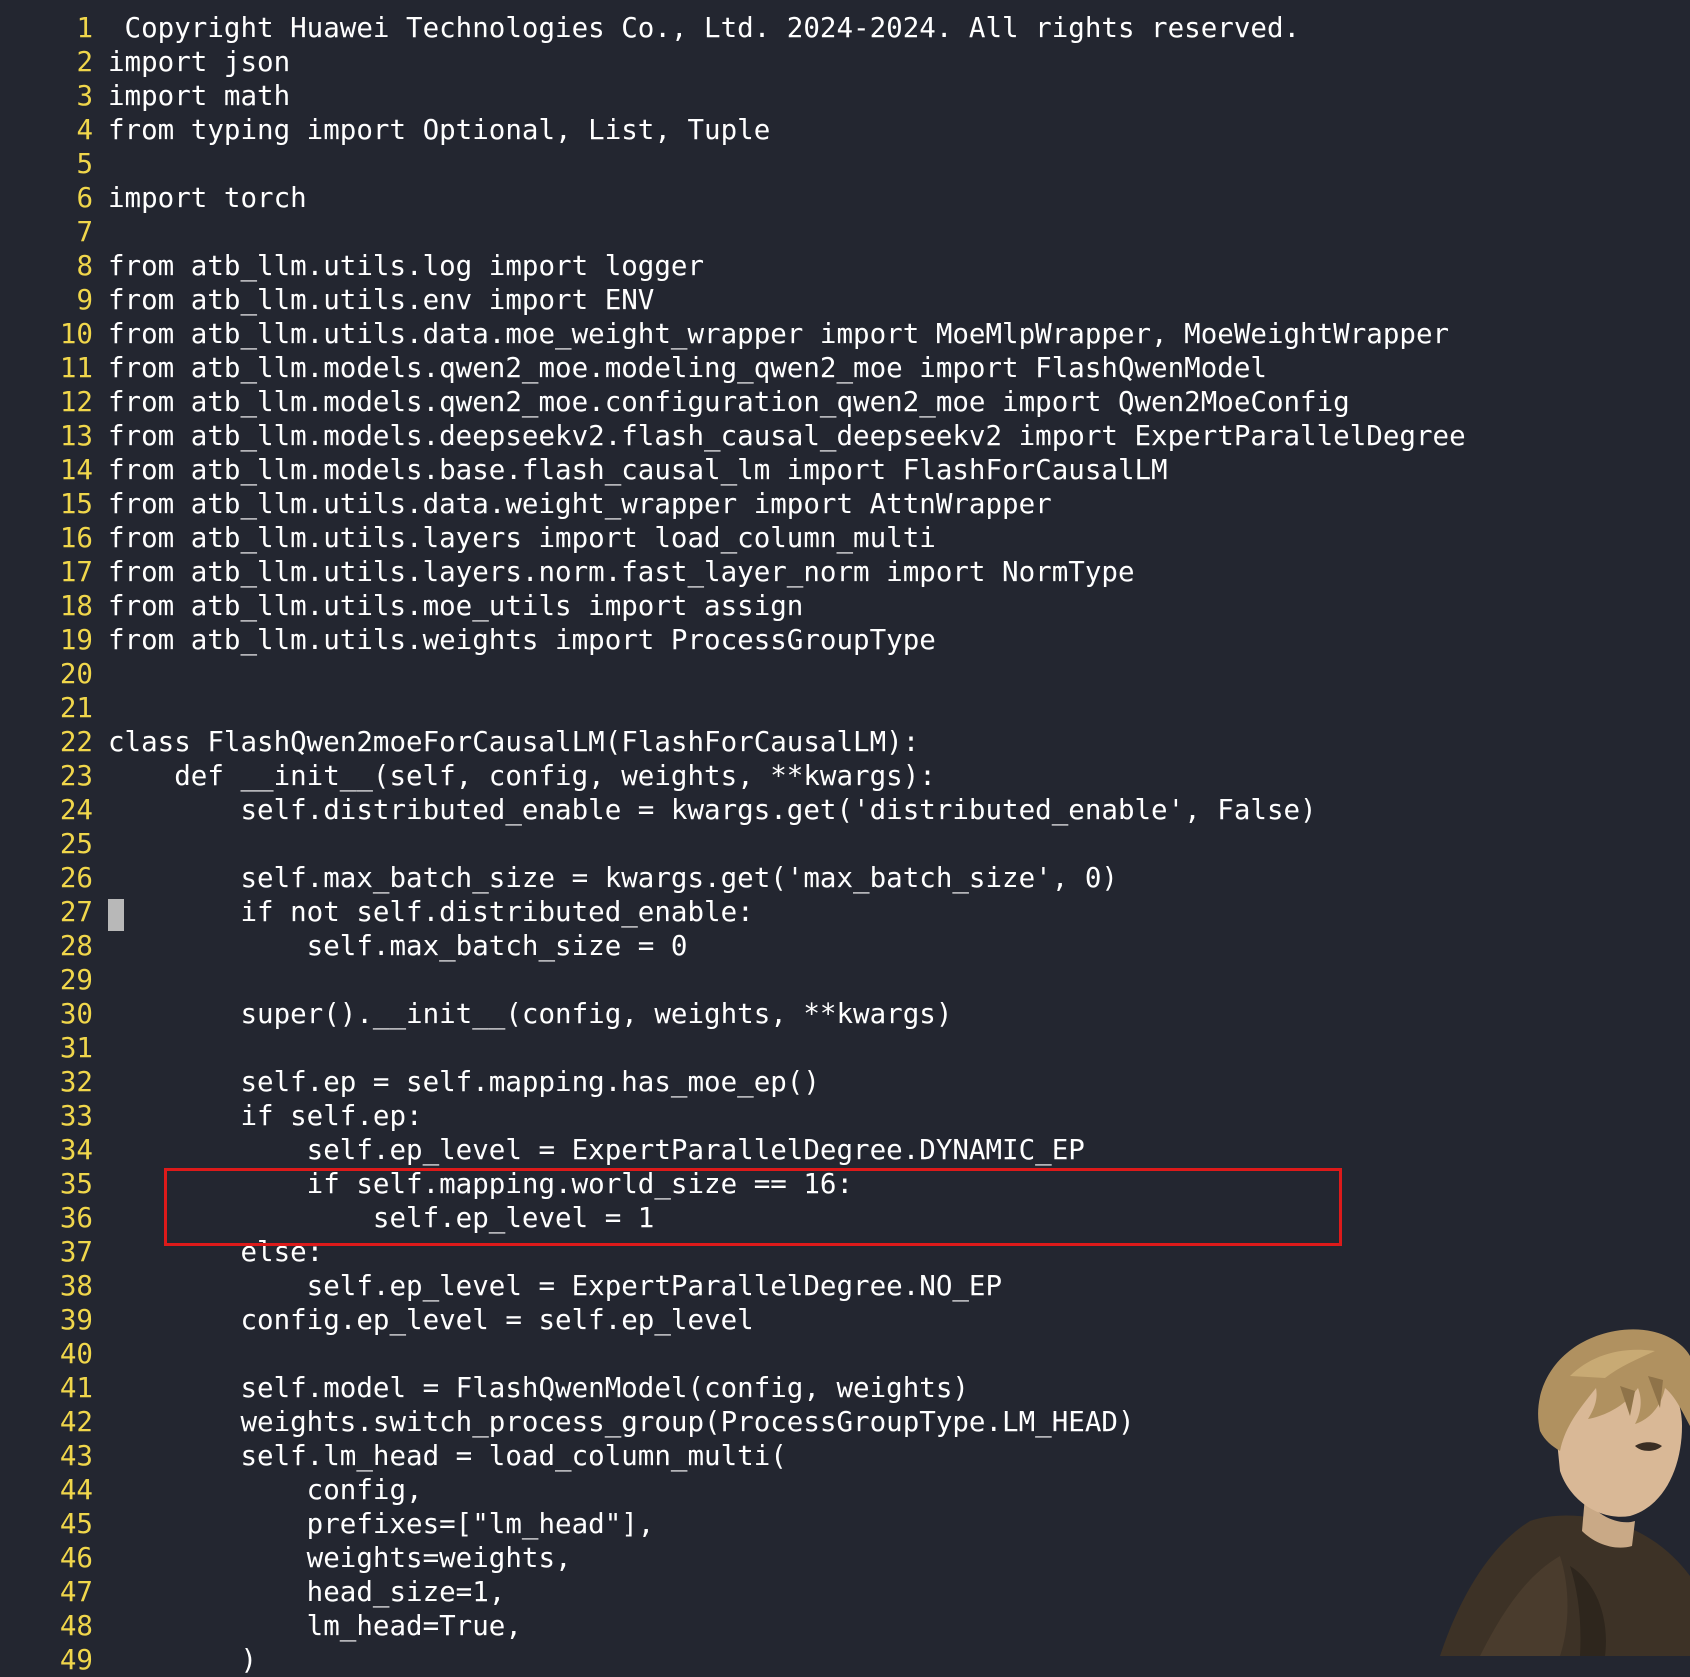 The width and height of the screenshot is (1690, 1677). What do you see at coordinates (430, 1320) in the screenshot?
I see `code-text: config.ep_level = self.ep_level` at bounding box center [430, 1320].